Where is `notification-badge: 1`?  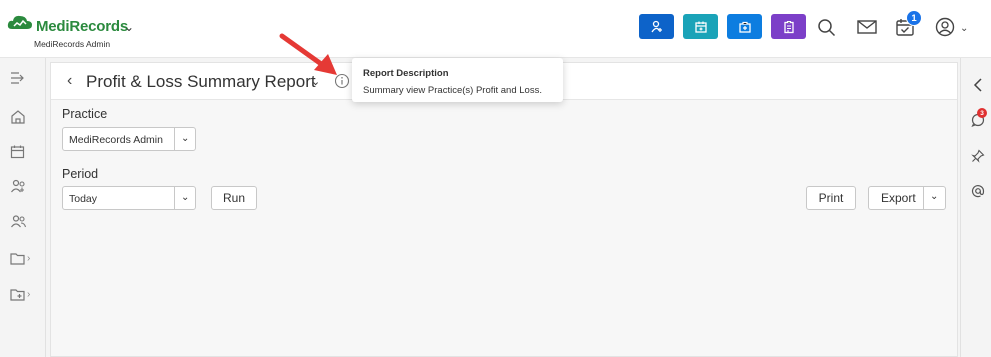 notification-badge: 1 is located at coordinates (914, 18).